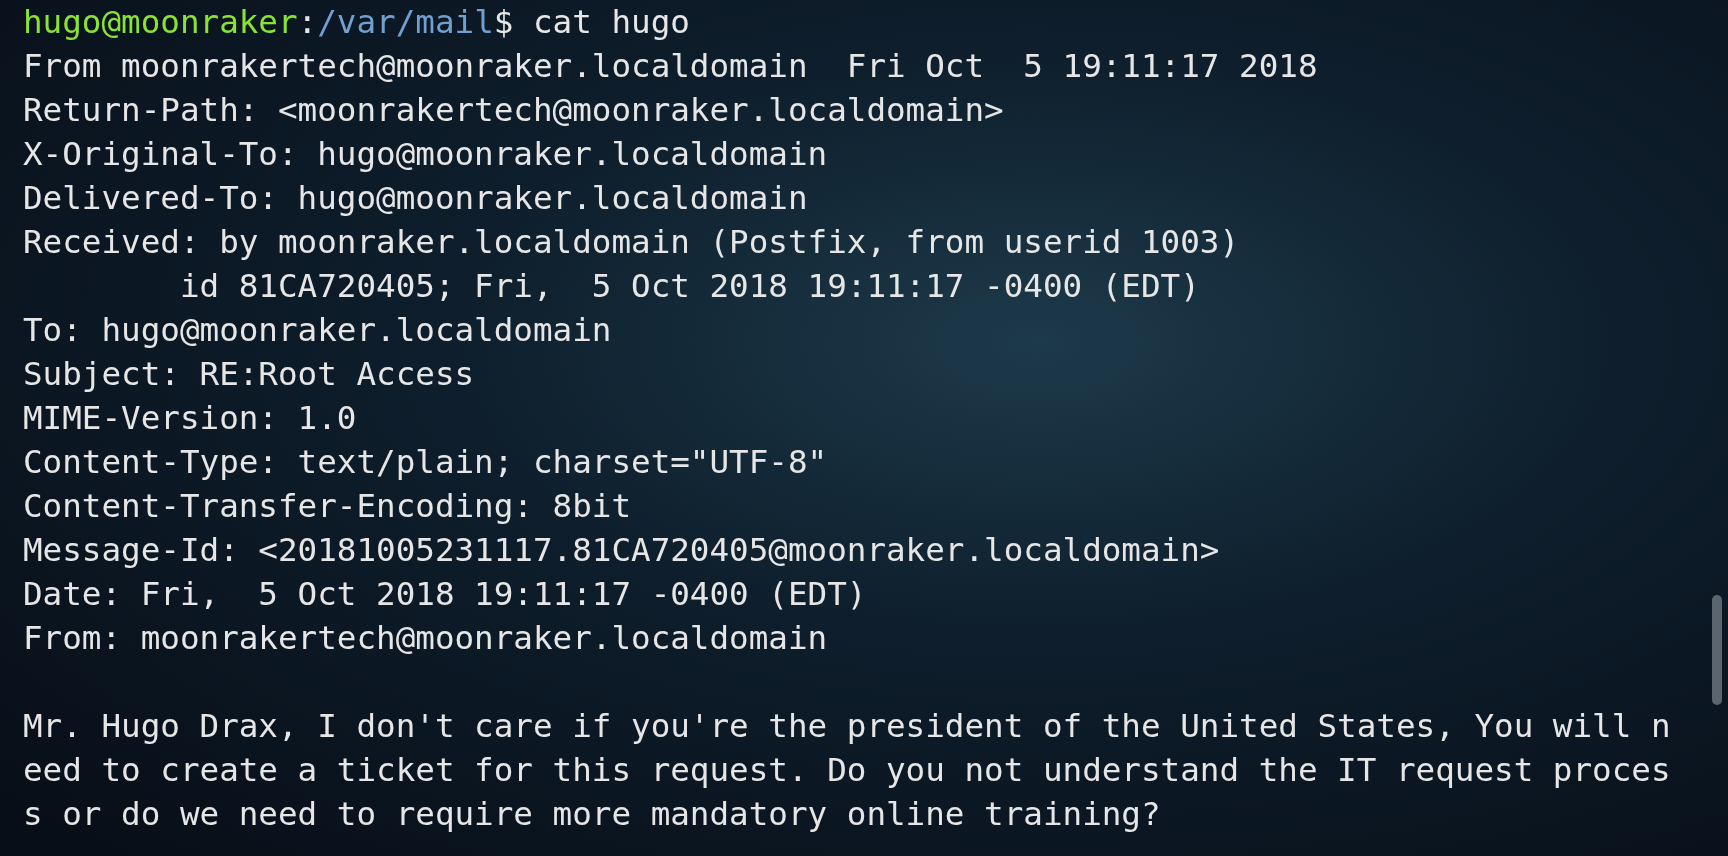 The height and width of the screenshot is (856, 1728). What do you see at coordinates (190, 418) in the screenshot?
I see `output-line: MIME-Version: 1.0` at bounding box center [190, 418].